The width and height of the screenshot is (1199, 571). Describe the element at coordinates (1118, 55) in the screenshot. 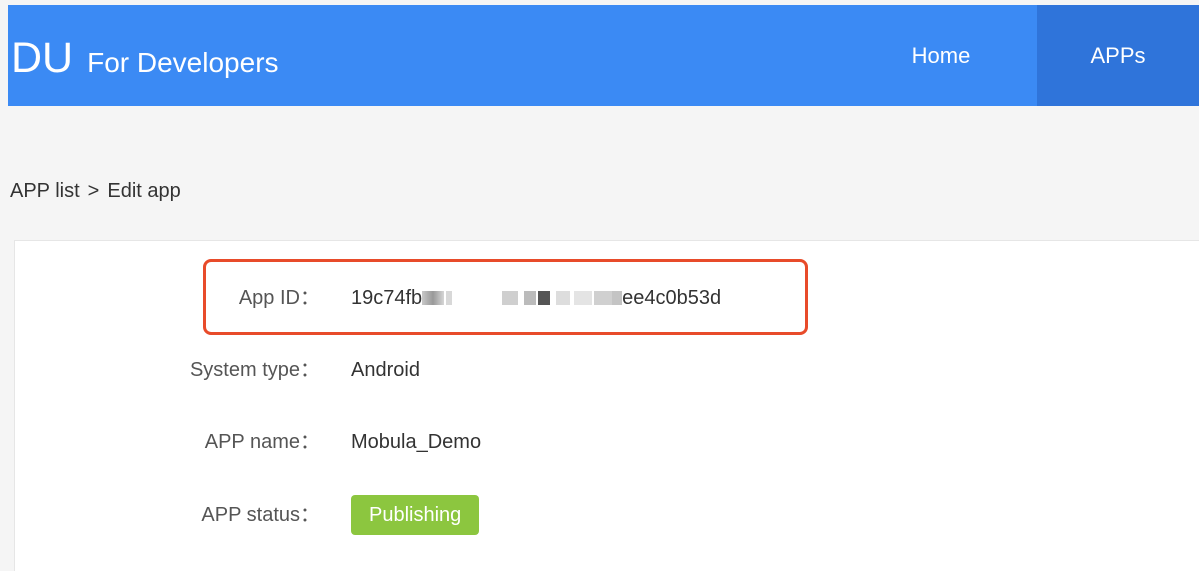

I see `nav-apps: APPs` at that location.